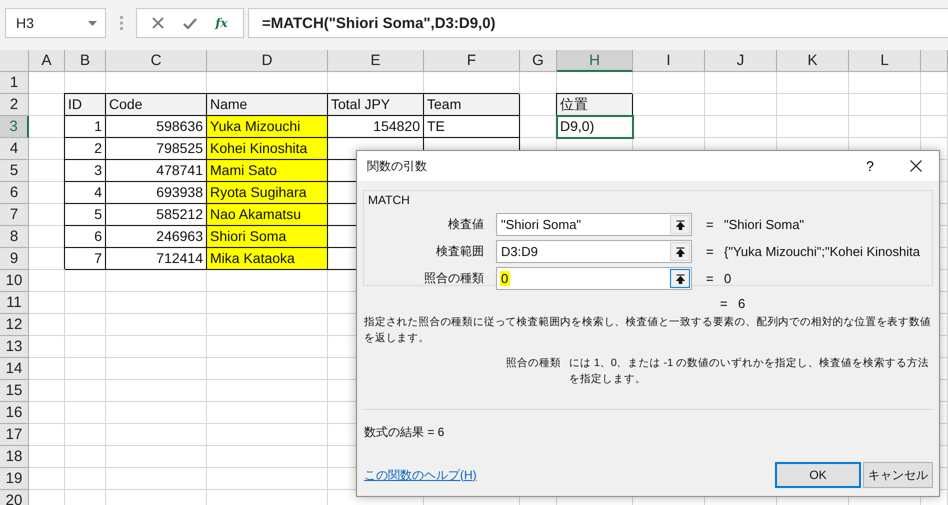 The image size is (948, 505). What do you see at coordinates (267, 237) in the screenshot?
I see `table-cell: Shiori Soma` at bounding box center [267, 237].